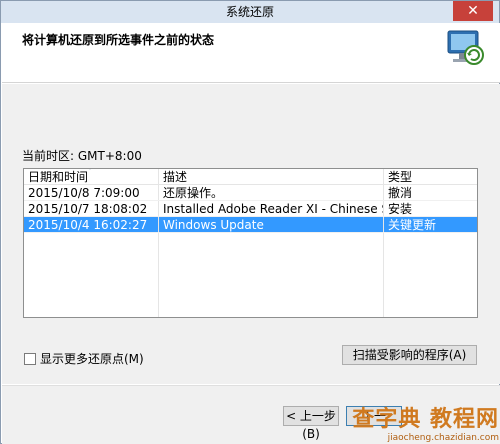 The image size is (500, 444). I want to click on row-date: 2015/10/4 16:02:27, so click(91, 224).